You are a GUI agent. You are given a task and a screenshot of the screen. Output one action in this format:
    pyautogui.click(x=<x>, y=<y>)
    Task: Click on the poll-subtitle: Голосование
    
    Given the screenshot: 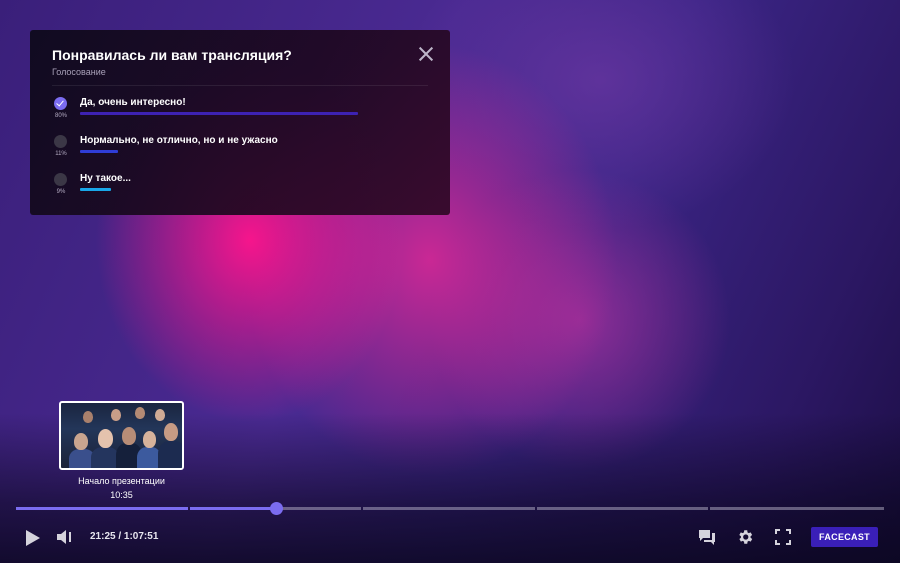 What is the action you would take?
    pyautogui.click(x=79, y=72)
    